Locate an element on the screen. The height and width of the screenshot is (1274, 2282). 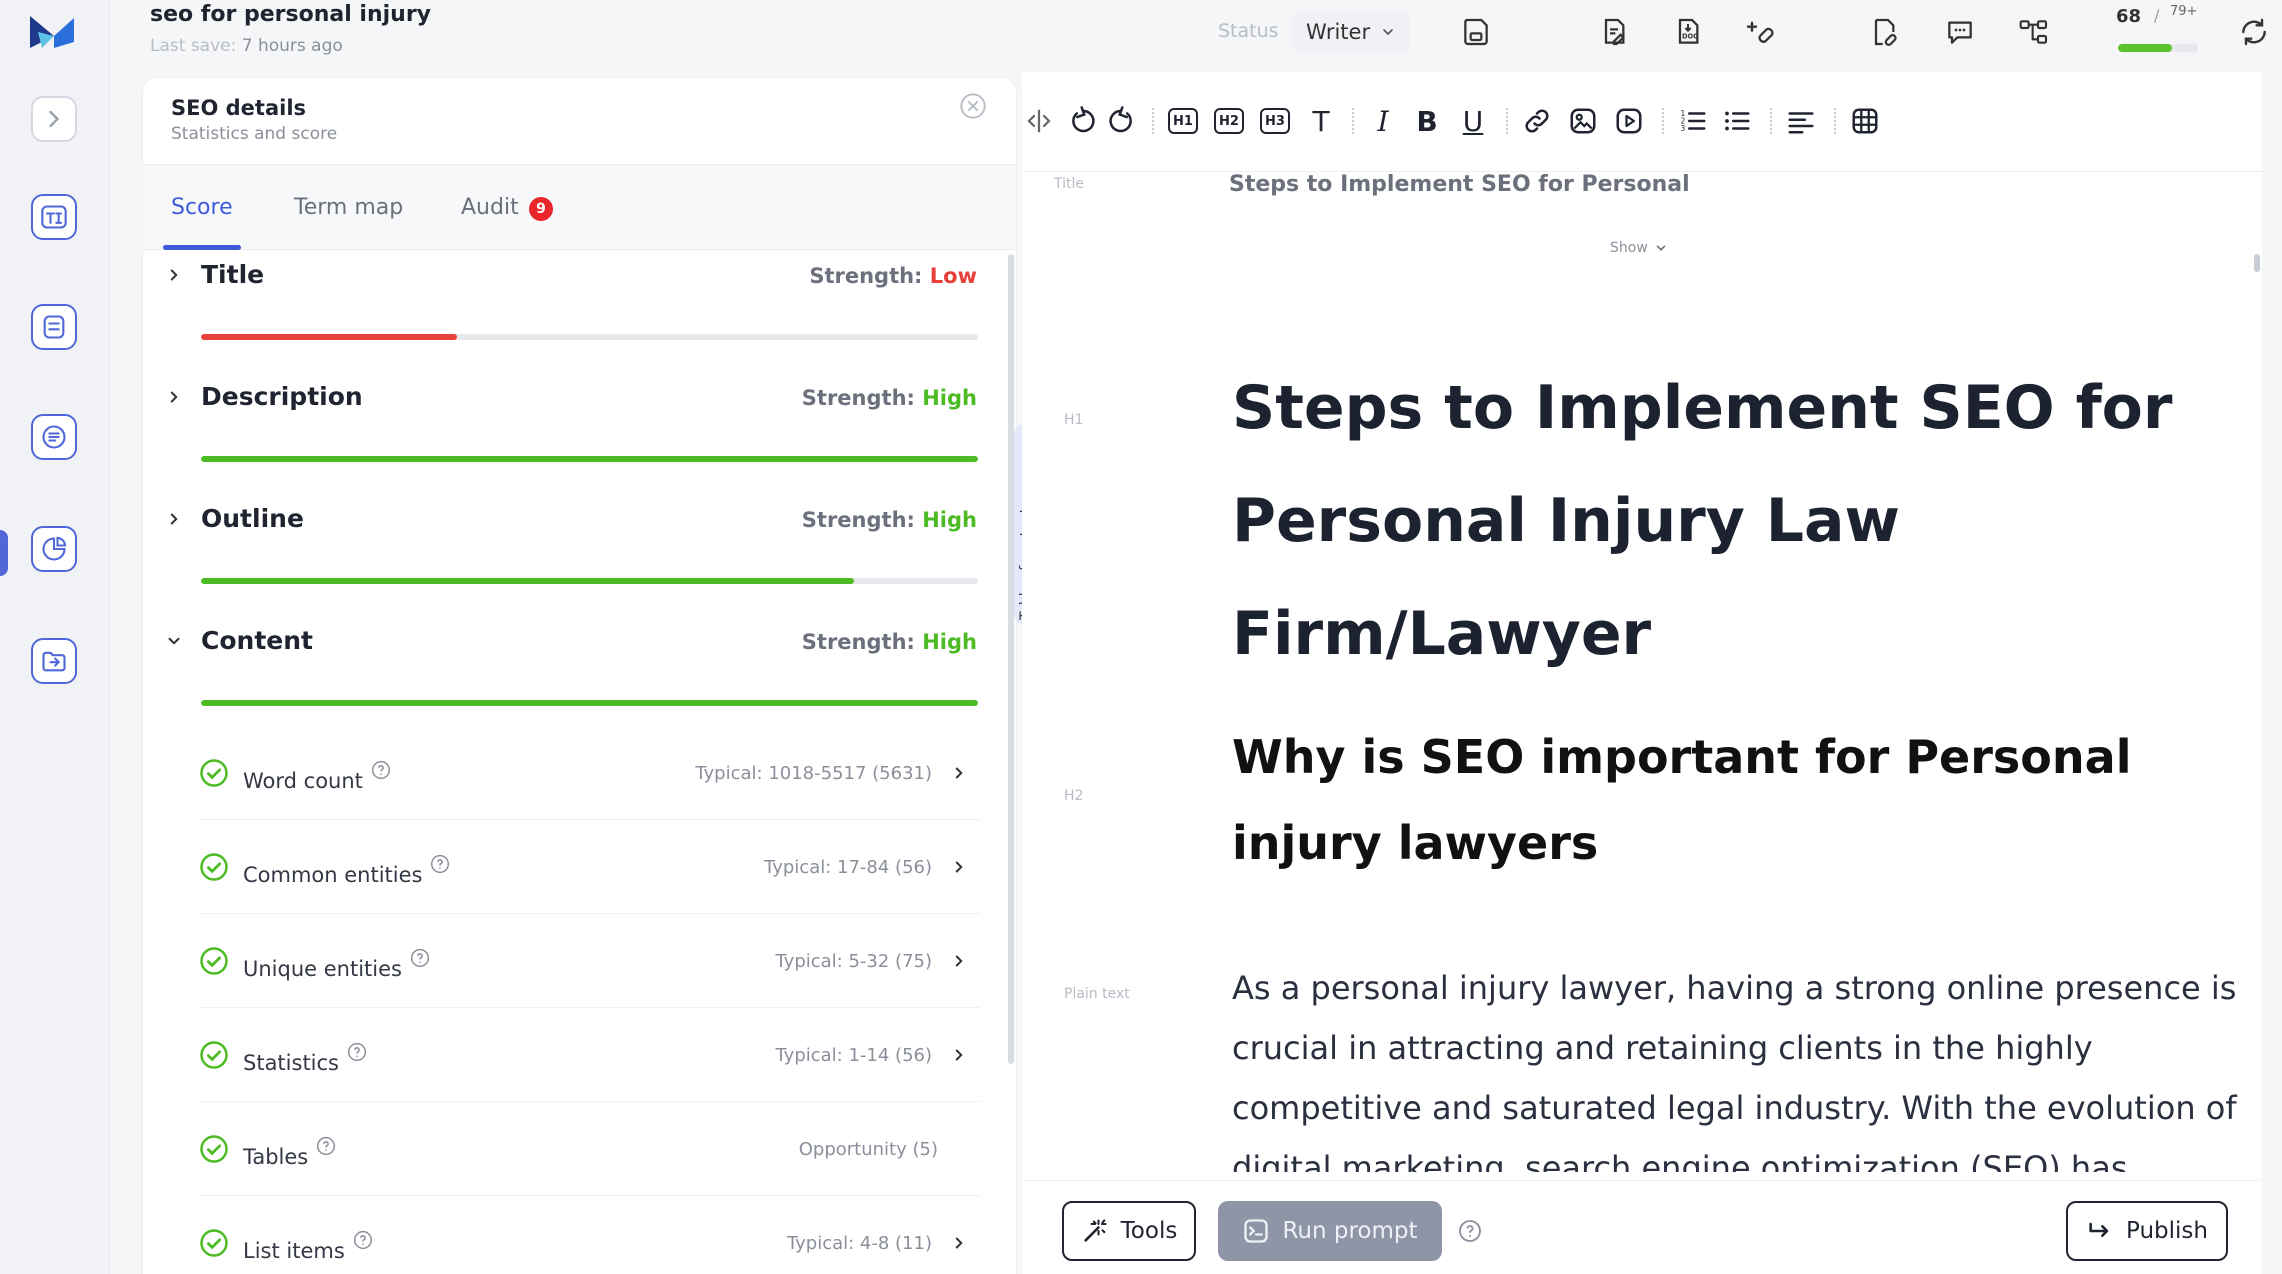
chevron-down-icon is located at coordinates (174, 641).